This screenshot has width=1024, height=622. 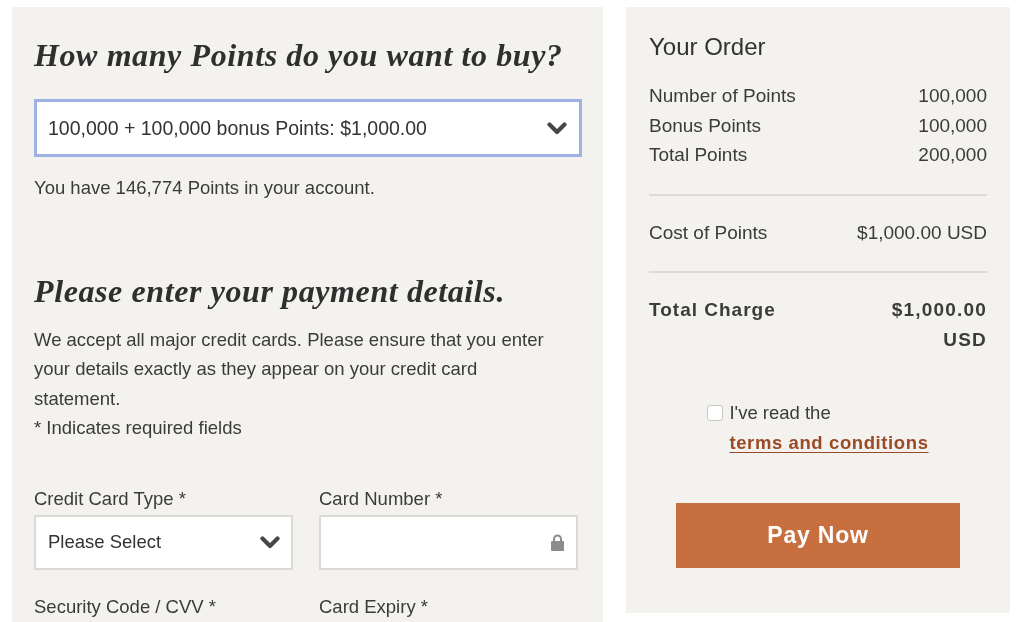 What do you see at coordinates (829, 442) in the screenshot?
I see `terms-link: terms and conditions` at bounding box center [829, 442].